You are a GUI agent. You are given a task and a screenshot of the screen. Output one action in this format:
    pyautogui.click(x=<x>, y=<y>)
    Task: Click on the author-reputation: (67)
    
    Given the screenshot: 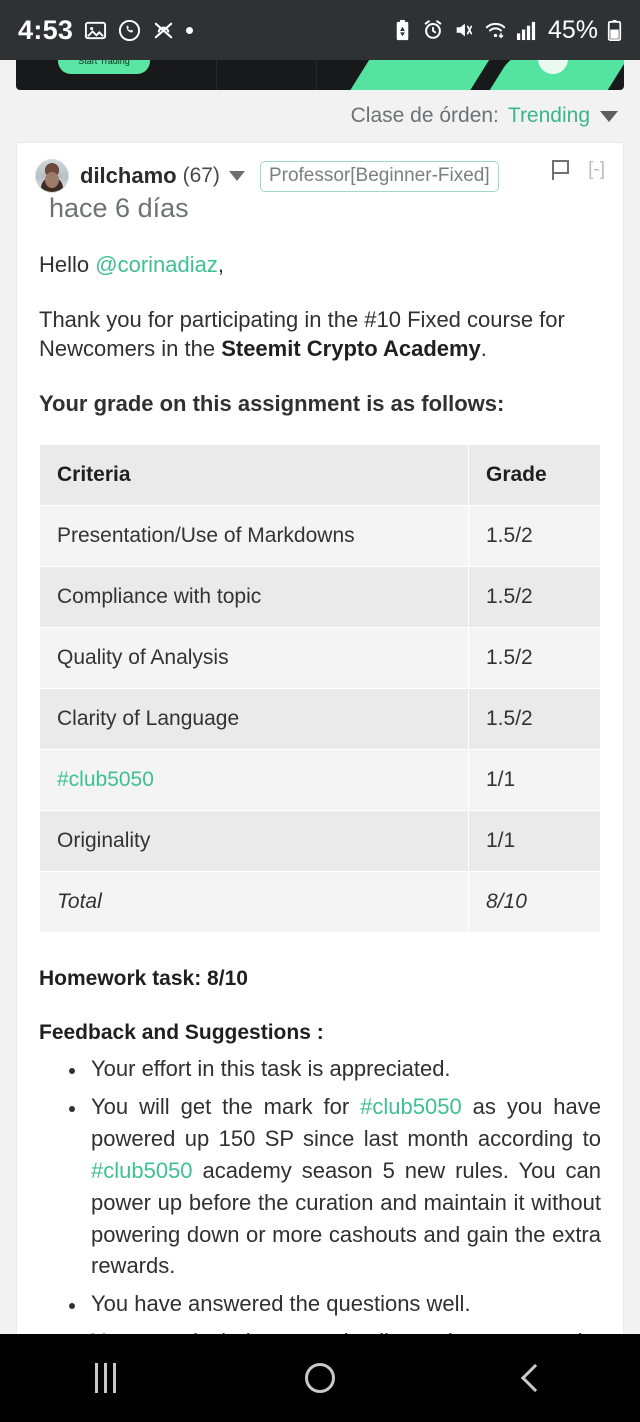 What is the action you would take?
    pyautogui.click(x=201, y=175)
    